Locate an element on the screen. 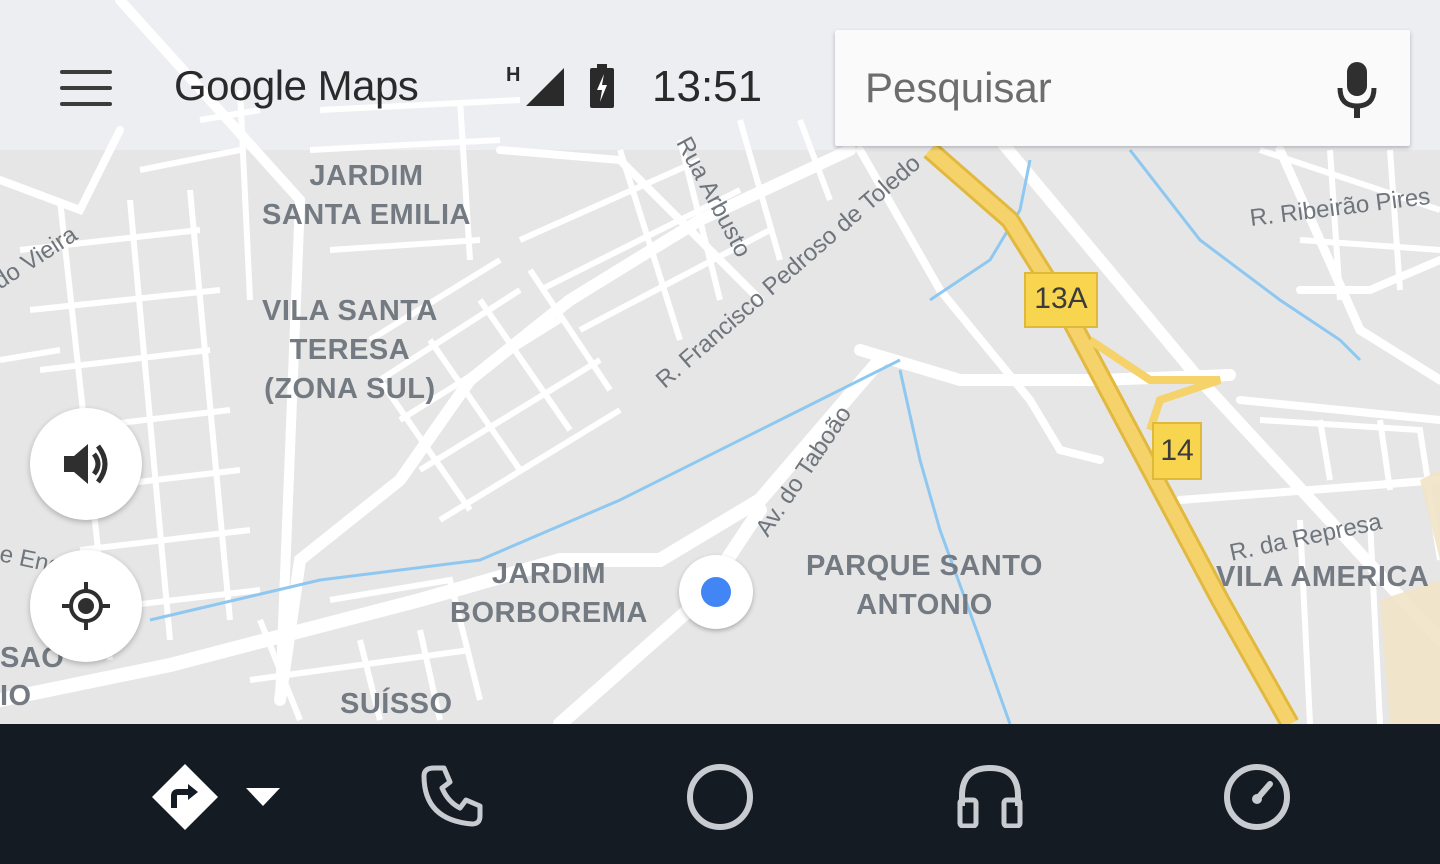 This screenshot has height=864, width=1440. area-label-jardim-borborema: JARDIM BORBOREMA is located at coordinates (549, 593).